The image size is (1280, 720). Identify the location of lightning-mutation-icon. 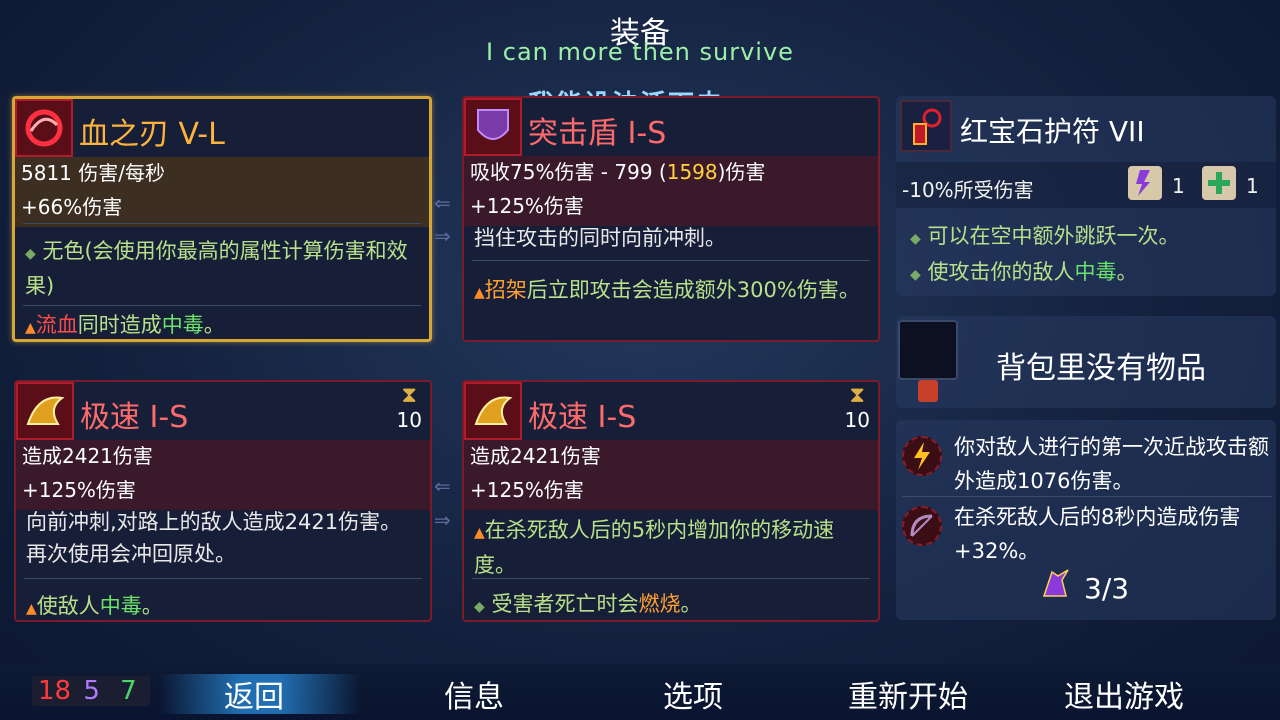
(922, 456).